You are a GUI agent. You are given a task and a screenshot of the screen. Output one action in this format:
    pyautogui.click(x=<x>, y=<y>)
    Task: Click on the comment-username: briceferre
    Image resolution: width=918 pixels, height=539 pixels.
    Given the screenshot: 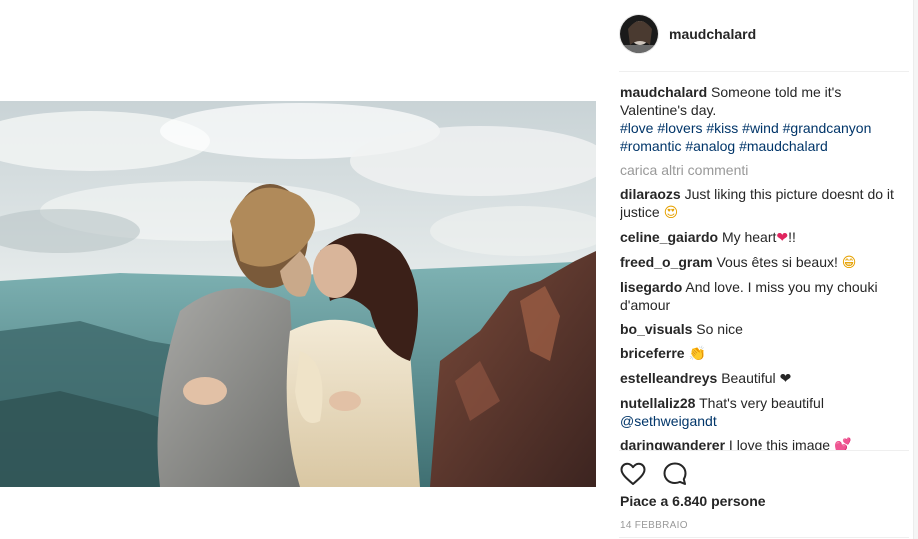 What is the action you would take?
    pyautogui.click(x=652, y=353)
    